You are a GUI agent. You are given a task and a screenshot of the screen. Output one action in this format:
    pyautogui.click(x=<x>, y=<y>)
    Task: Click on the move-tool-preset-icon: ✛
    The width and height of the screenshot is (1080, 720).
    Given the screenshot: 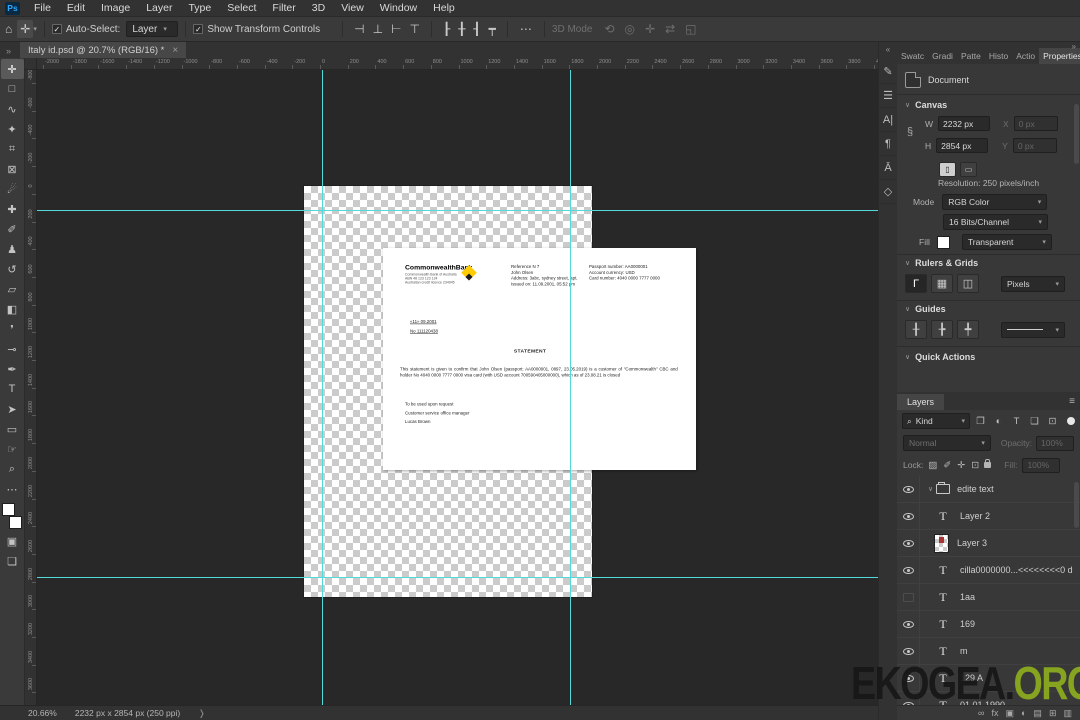 What is the action you would take?
    pyautogui.click(x=25, y=29)
    